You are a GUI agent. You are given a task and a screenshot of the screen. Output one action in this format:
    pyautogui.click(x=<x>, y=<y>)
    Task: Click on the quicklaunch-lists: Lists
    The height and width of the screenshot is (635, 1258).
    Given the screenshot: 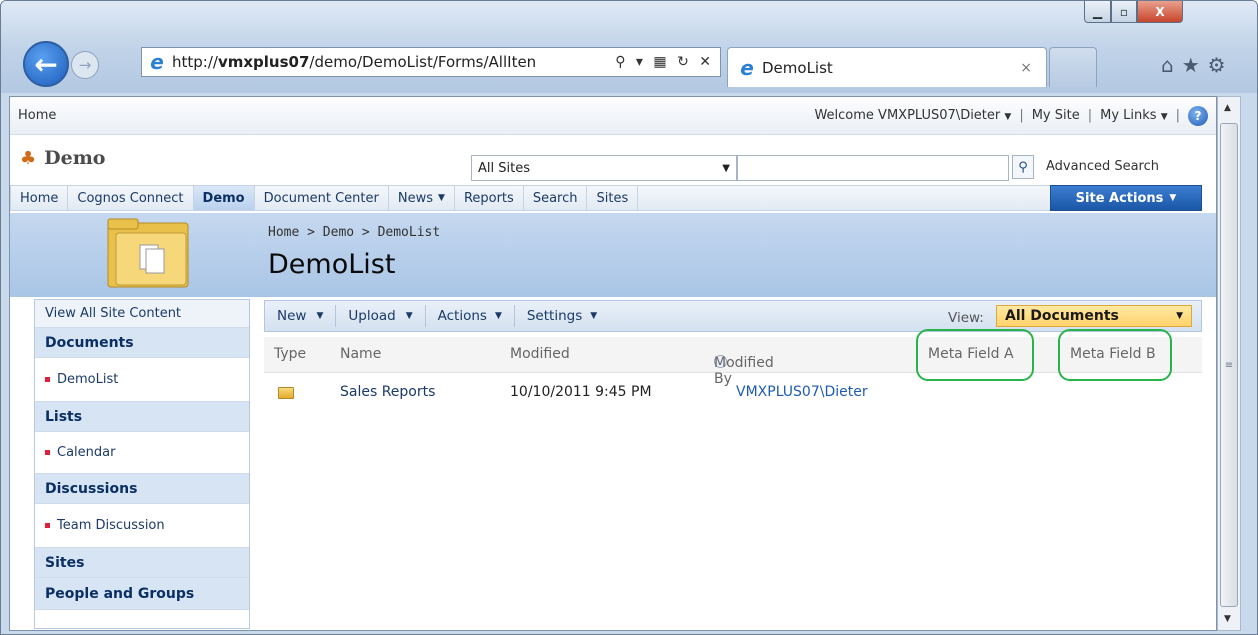 What is the action you would take?
    pyautogui.click(x=142, y=417)
    